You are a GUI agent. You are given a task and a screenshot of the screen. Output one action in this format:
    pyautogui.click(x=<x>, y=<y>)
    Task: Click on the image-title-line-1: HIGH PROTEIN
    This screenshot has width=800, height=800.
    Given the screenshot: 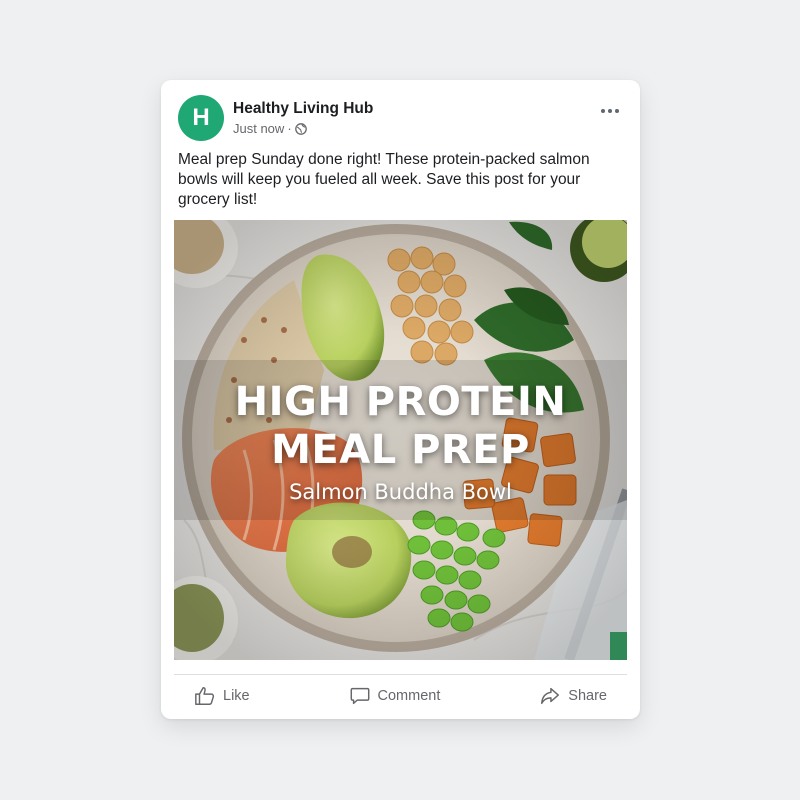 What is the action you would take?
    pyautogui.click(x=400, y=402)
    